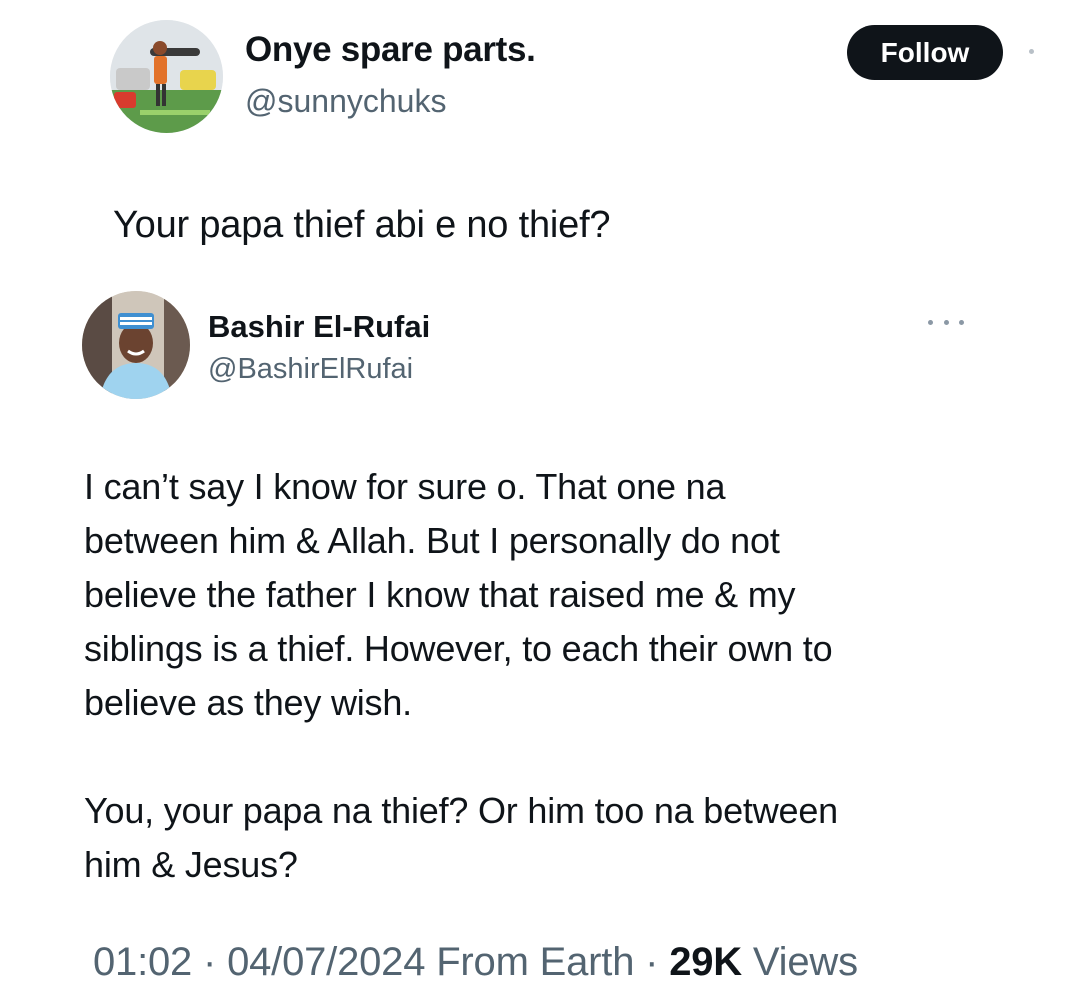 Image resolution: width=1080 pixels, height=1003 pixels. Describe the element at coordinates (345, 101) in the screenshot. I see `outer-author-handle: @sunnychuks` at that location.